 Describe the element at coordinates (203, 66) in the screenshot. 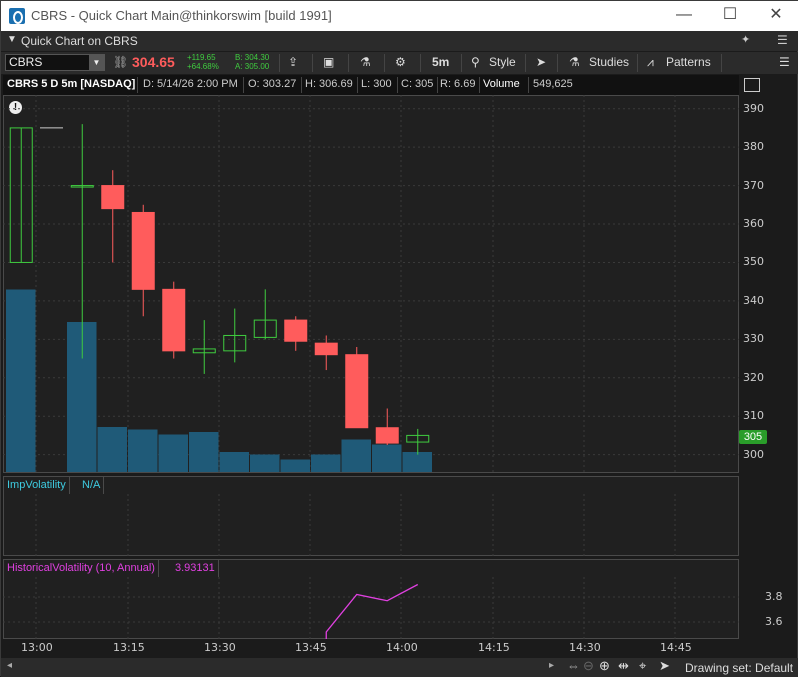

I see `change-percent: +64.68%` at that location.